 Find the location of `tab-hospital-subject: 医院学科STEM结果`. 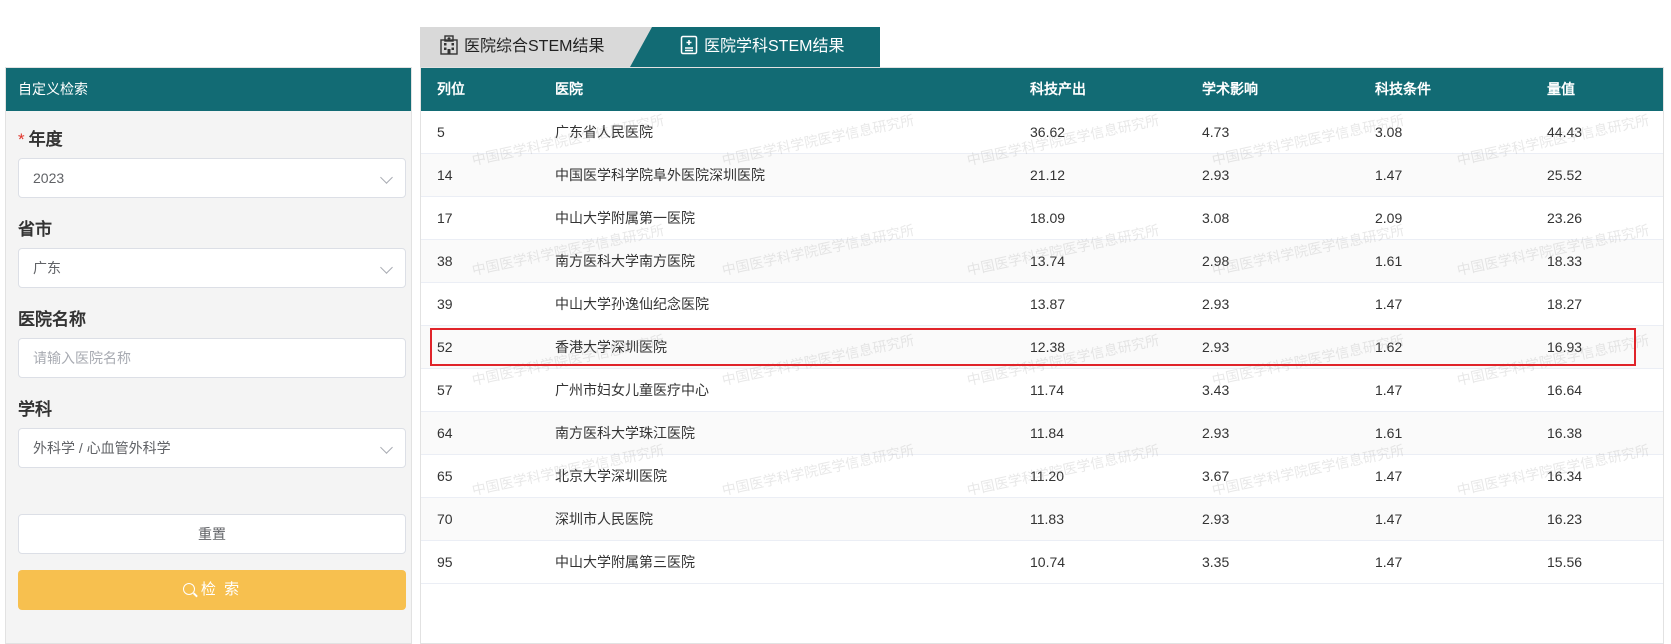

tab-hospital-subject: 医院学科STEM结果 is located at coordinates (755, 47).